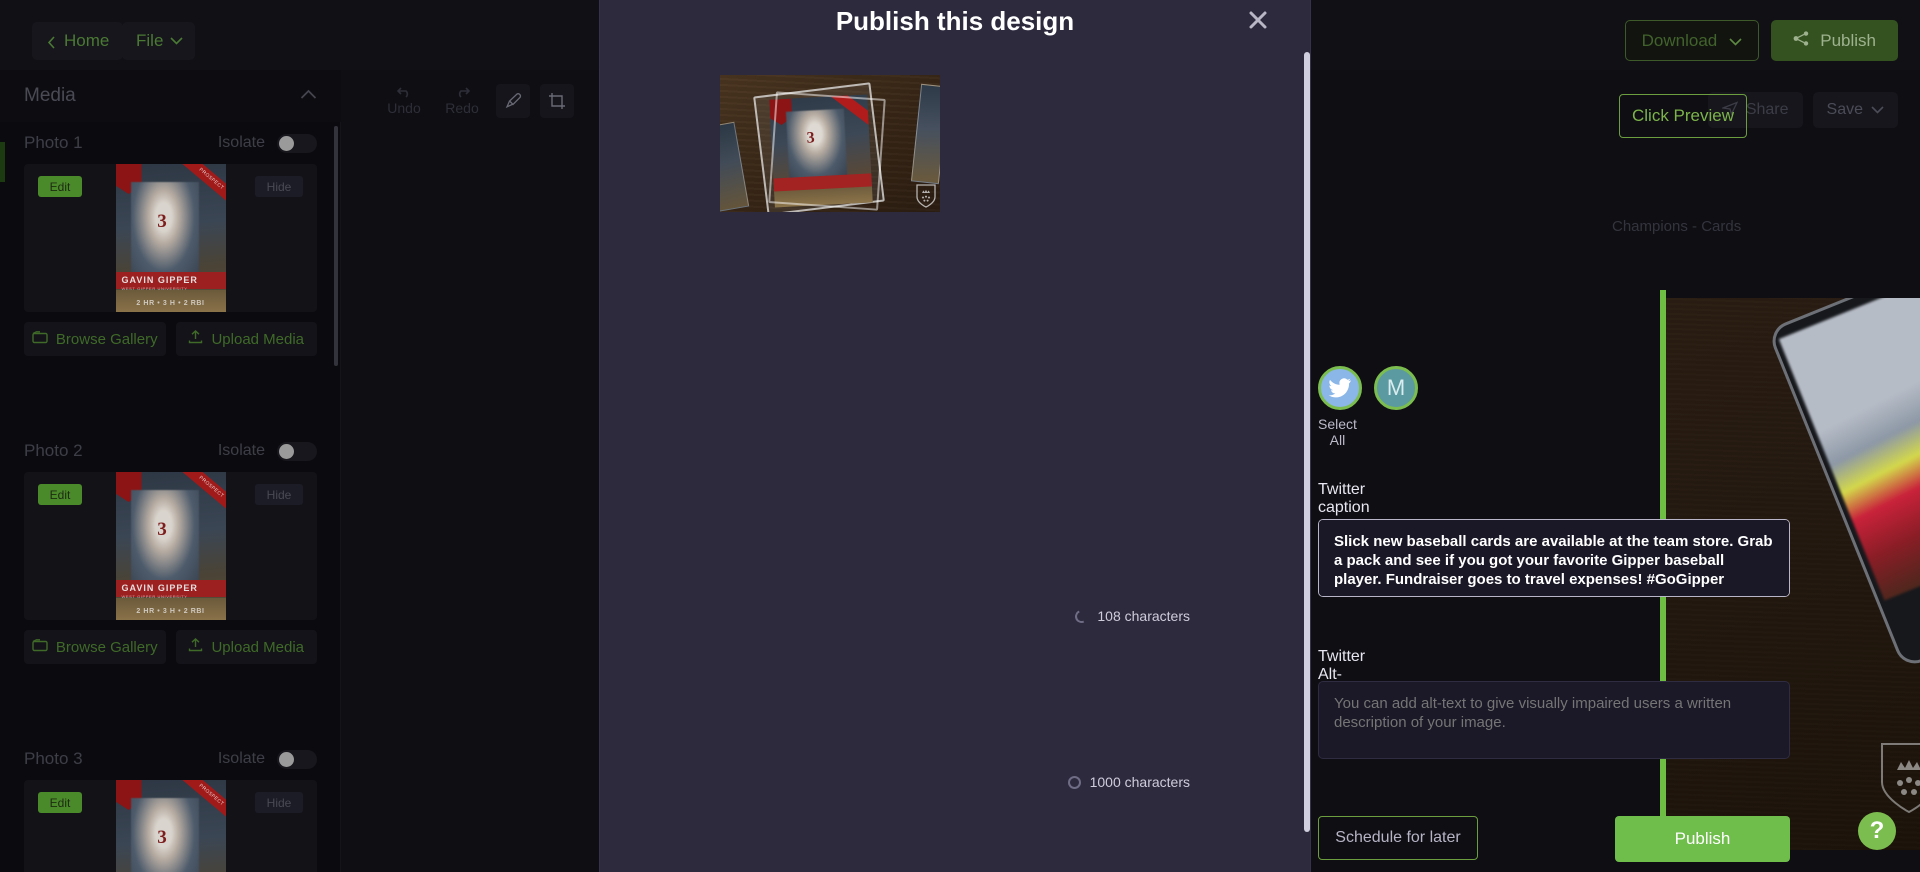  What do you see at coordinates (308, 96) in the screenshot?
I see `chevron-up-icon` at bounding box center [308, 96].